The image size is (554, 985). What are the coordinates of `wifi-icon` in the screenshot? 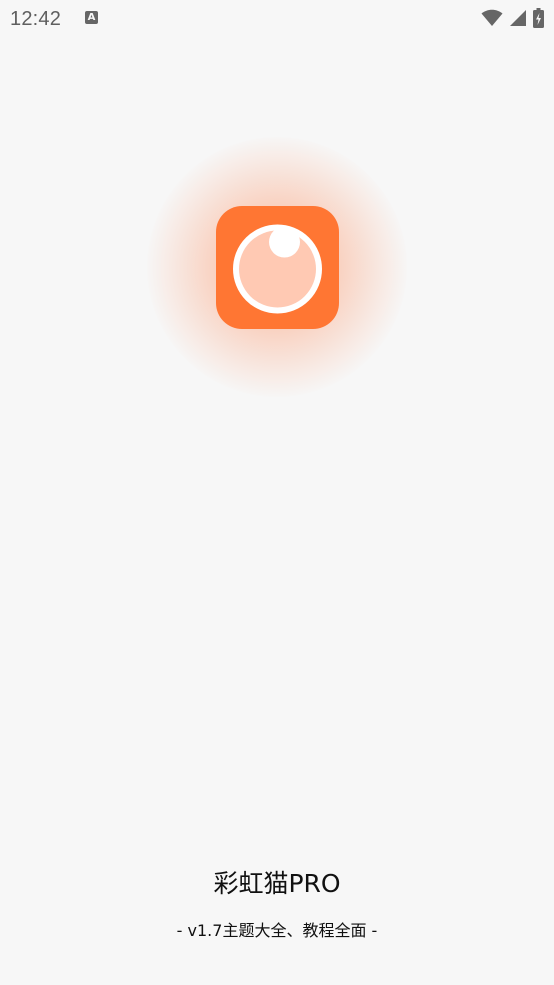 It's located at (492, 18).